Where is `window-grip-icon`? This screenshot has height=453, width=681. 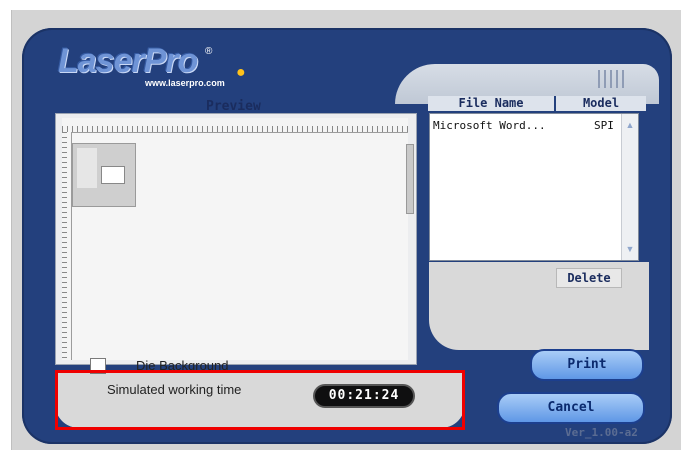
window-grip-icon is located at coordinates (615, 79).